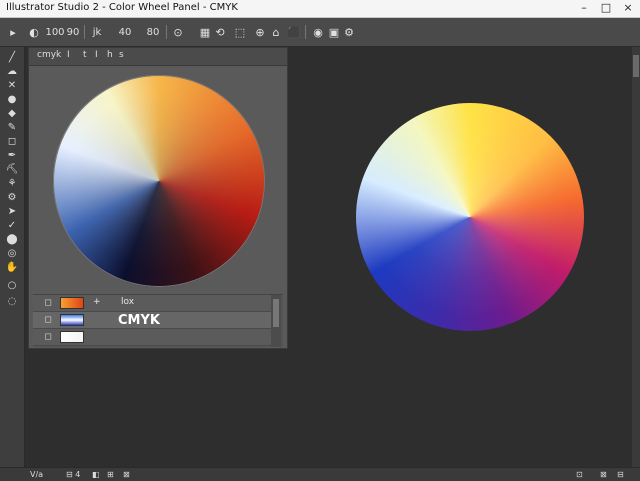  I want to click on status-bar: V/a ⊟ 4 ◧ ⊞ ⊠ ⊡ ⊠ ⊟, so click(320, 474).